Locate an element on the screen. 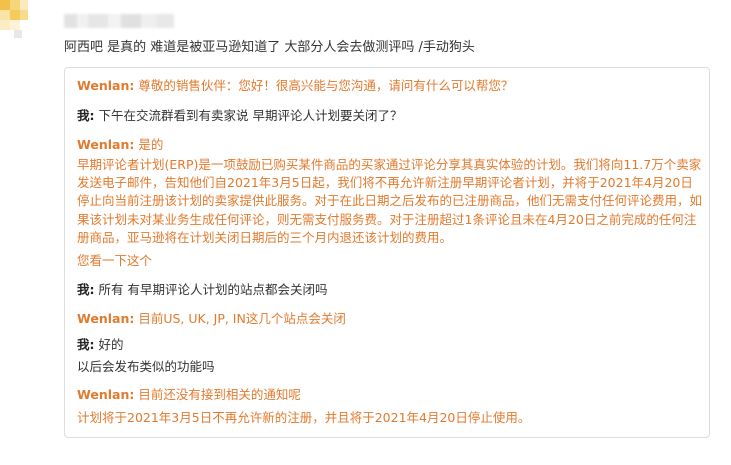  avatar is located at coordinates (14, 23).